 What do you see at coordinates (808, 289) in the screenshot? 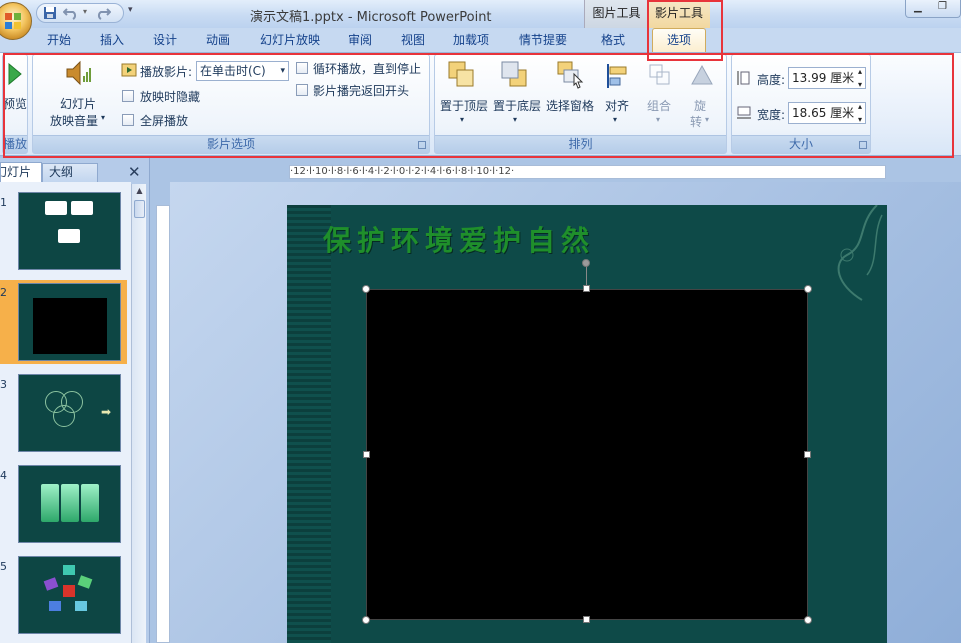
I see `resize-handle-ne` at bounding box center [808, 289].